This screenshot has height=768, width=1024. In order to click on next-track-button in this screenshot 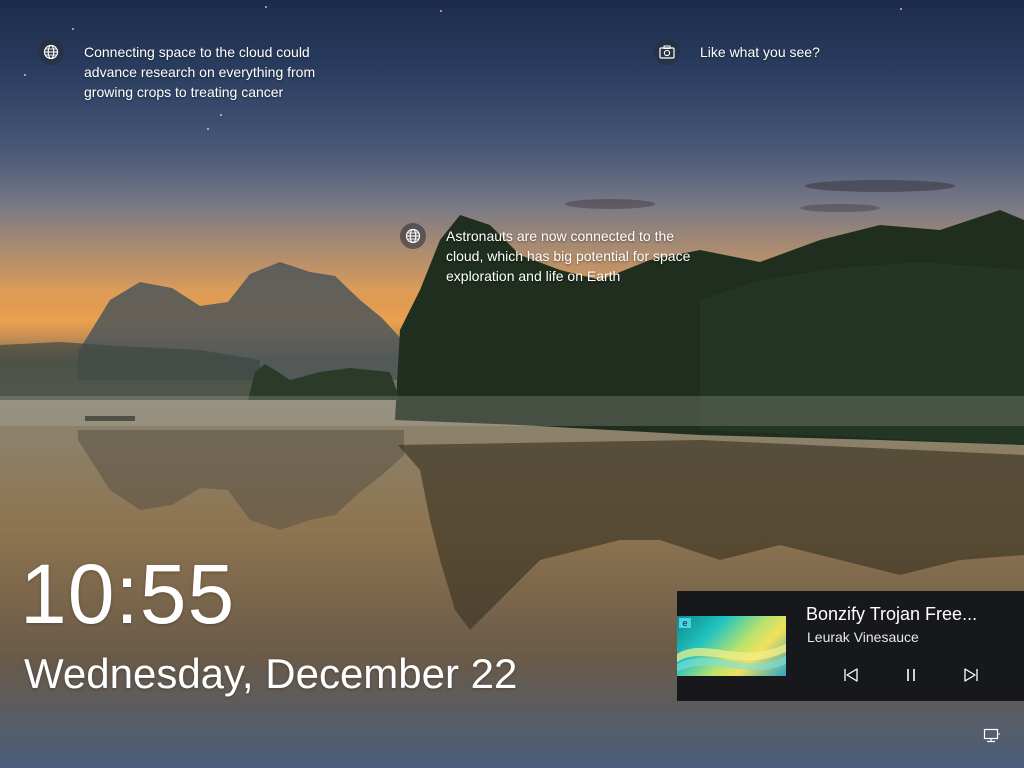, I will do `click(971, 675)`.